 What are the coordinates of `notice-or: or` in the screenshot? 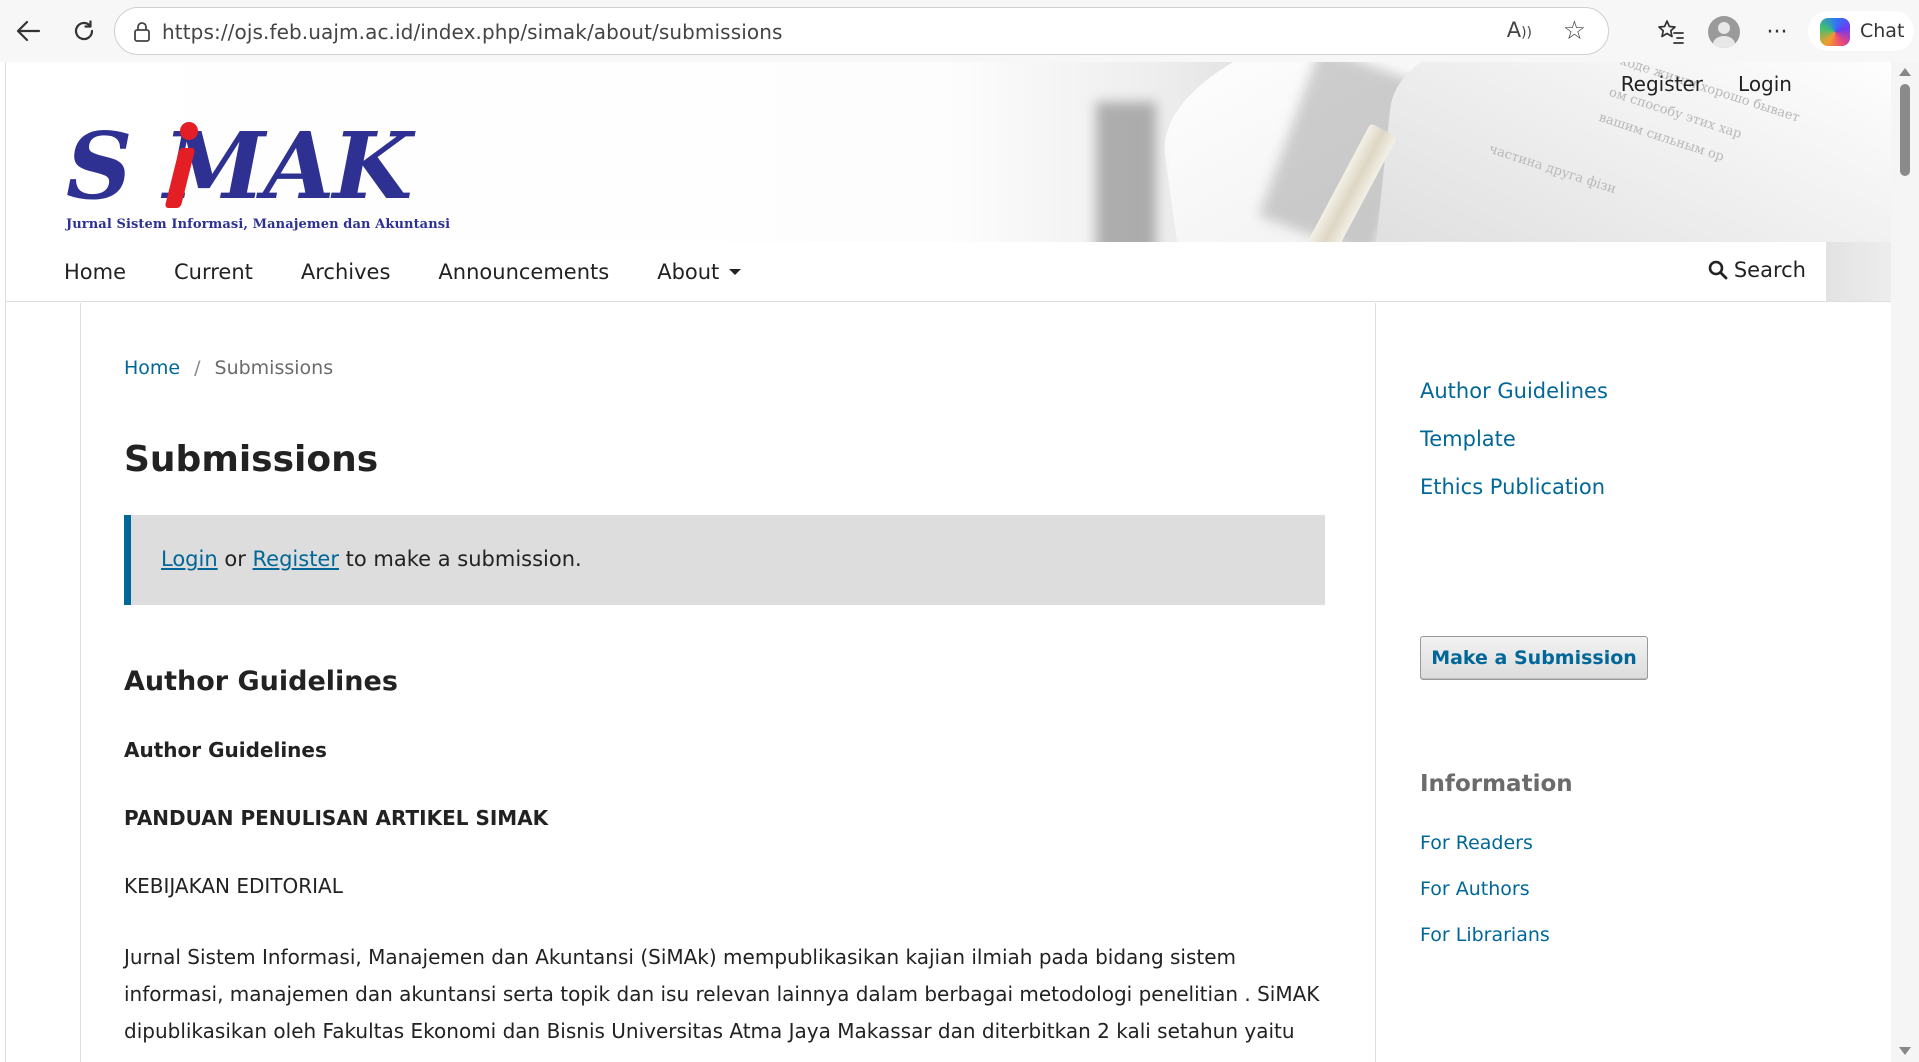 It's located at (235, 559).